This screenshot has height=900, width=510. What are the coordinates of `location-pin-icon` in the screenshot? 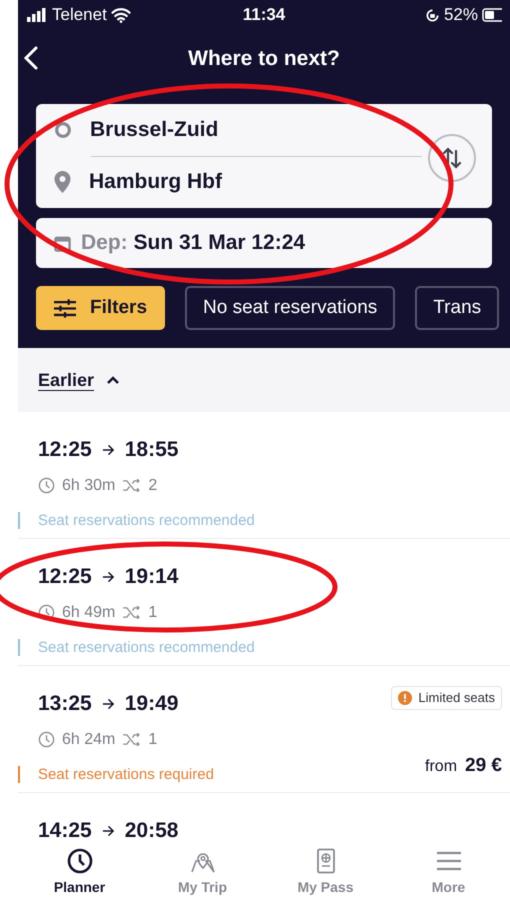 It's located at (62, 182).